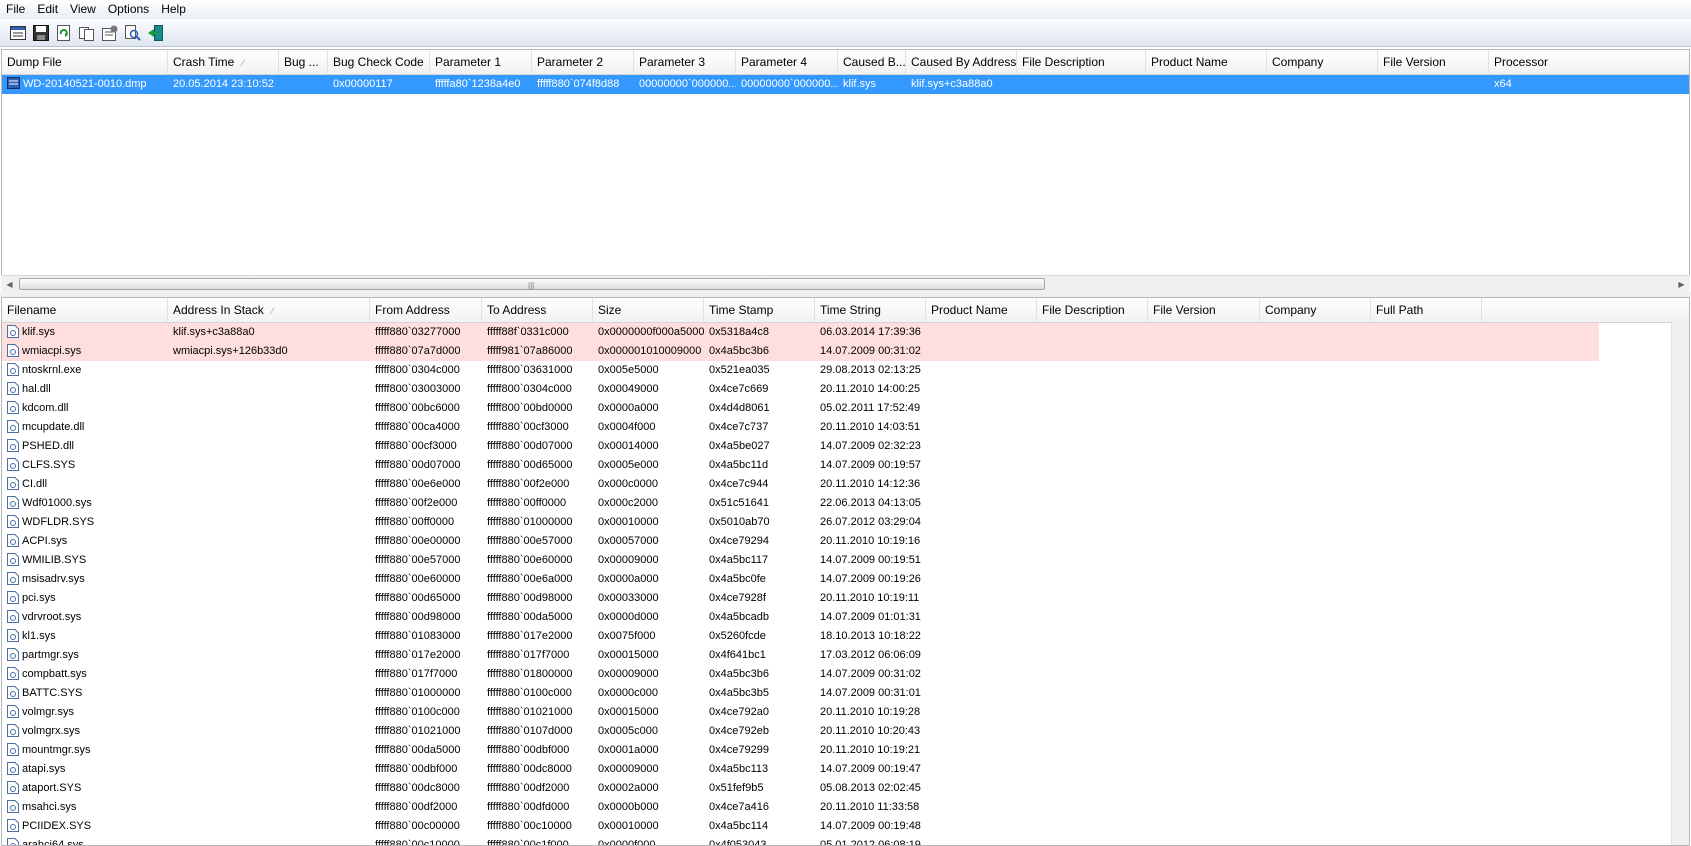  Describe the element at coordinates (1081, 62) in the screenshot. I see `dump-column-header: File Description` at that location.